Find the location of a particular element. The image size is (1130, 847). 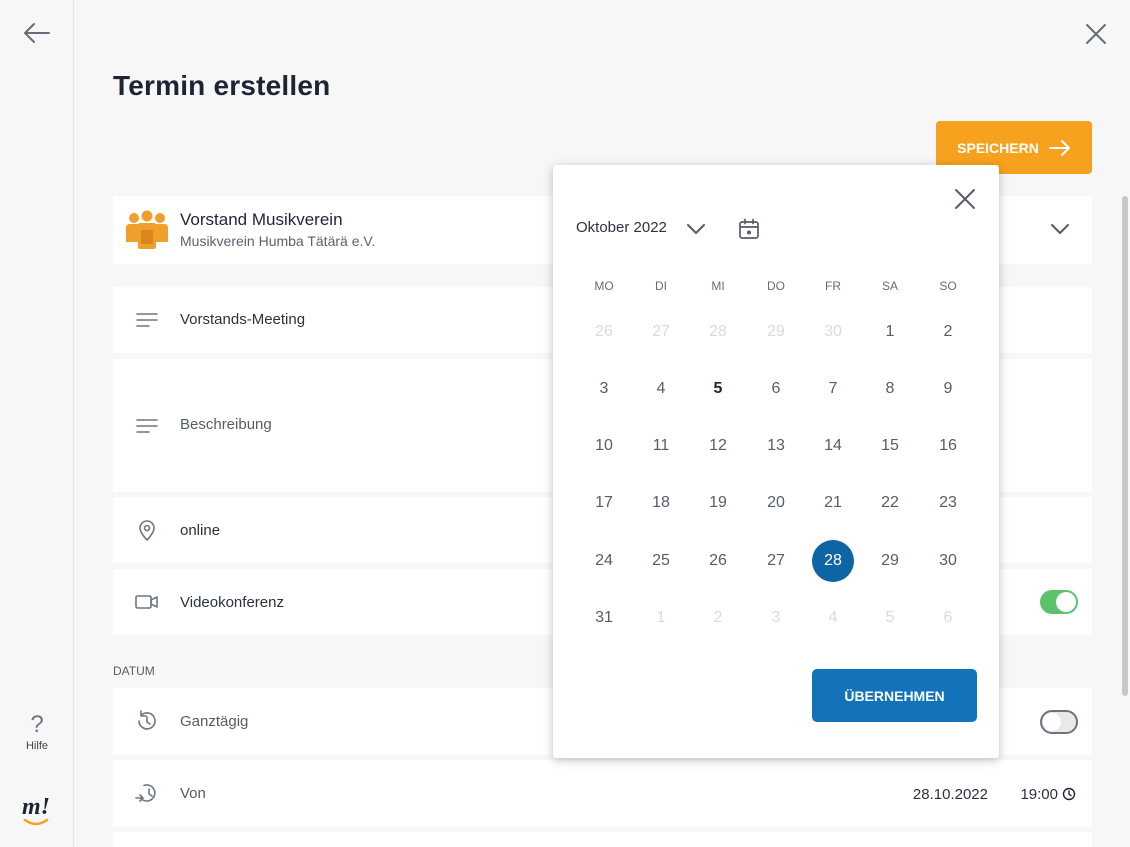

weekday-label: MO is located at coordinates (604, 286).